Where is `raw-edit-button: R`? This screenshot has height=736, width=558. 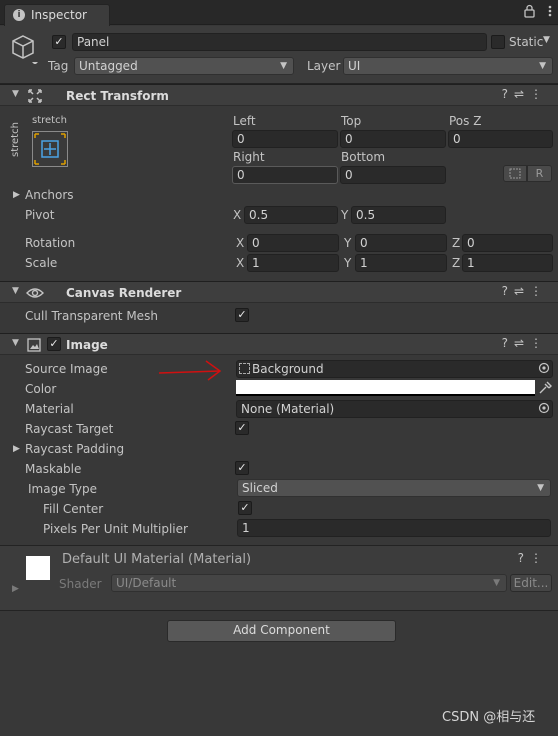
raw-edit-button: R is located at coordinates (539, 173).